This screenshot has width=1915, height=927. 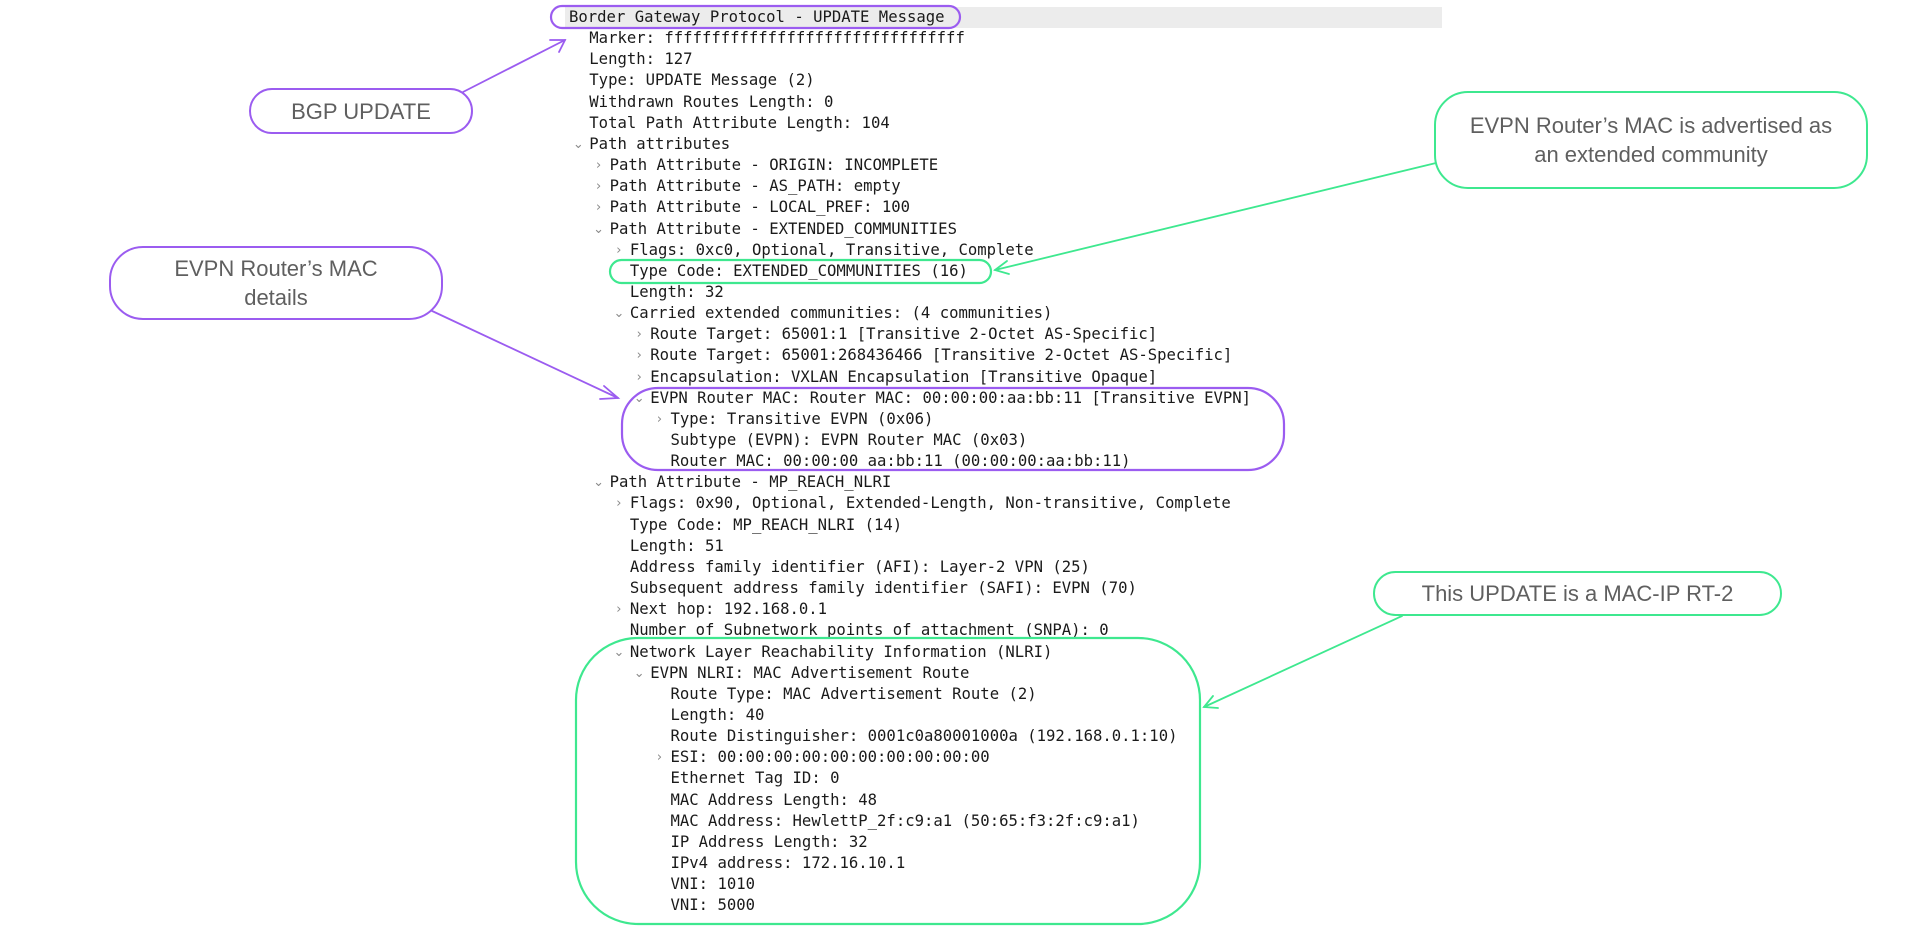 I want to click on mac-ip-rt2-arrow, so click(x=1302, y=662).